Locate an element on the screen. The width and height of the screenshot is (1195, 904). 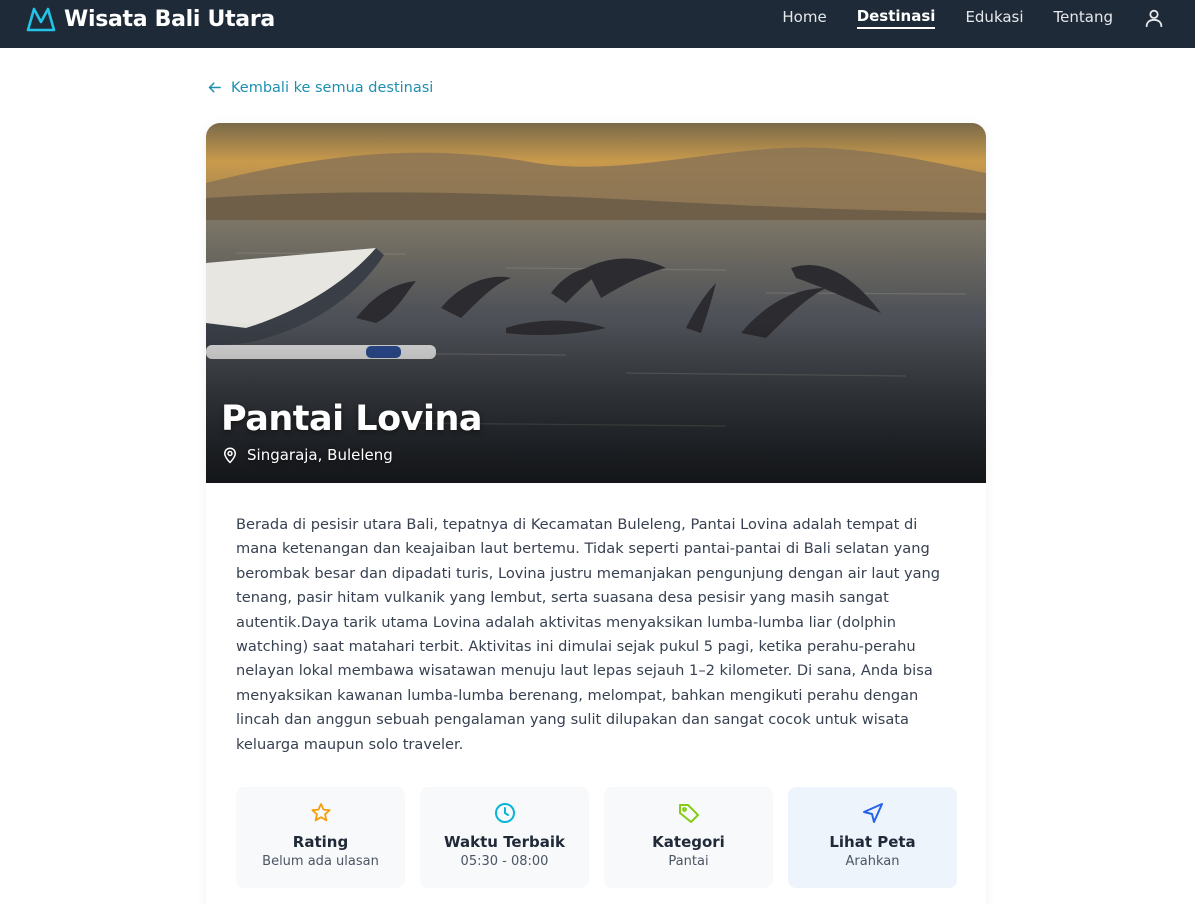
clock-icon is located at coordinates (504, 813).